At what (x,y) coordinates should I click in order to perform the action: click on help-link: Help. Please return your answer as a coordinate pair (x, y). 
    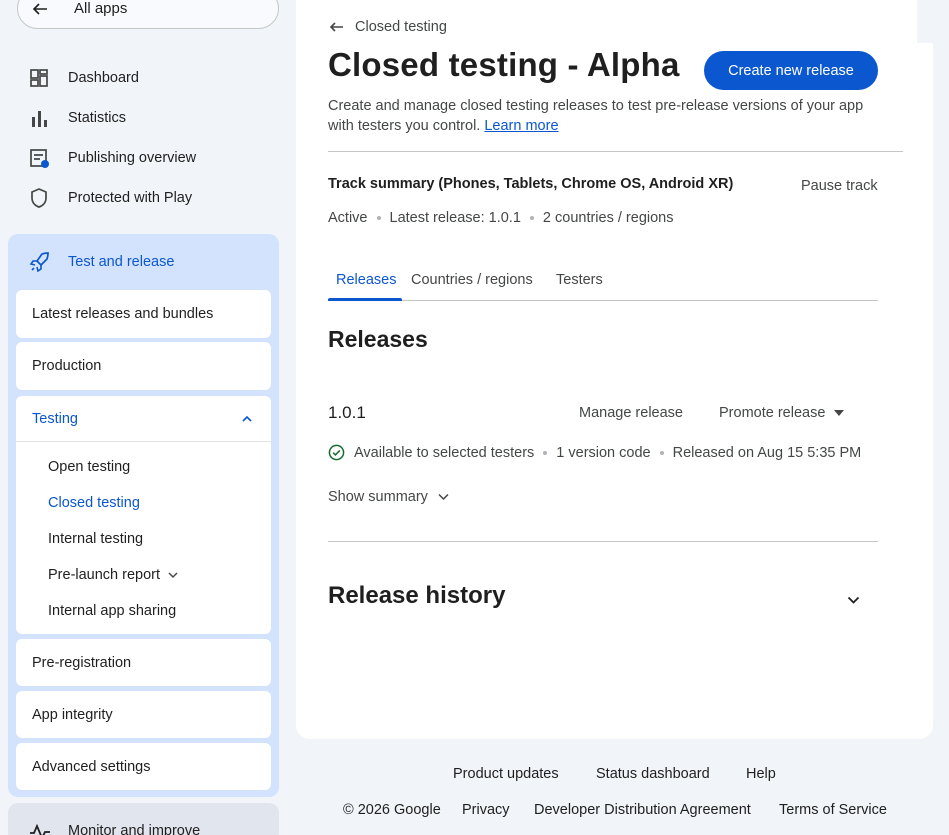
    Looking at the image, I should click on (761, 774).